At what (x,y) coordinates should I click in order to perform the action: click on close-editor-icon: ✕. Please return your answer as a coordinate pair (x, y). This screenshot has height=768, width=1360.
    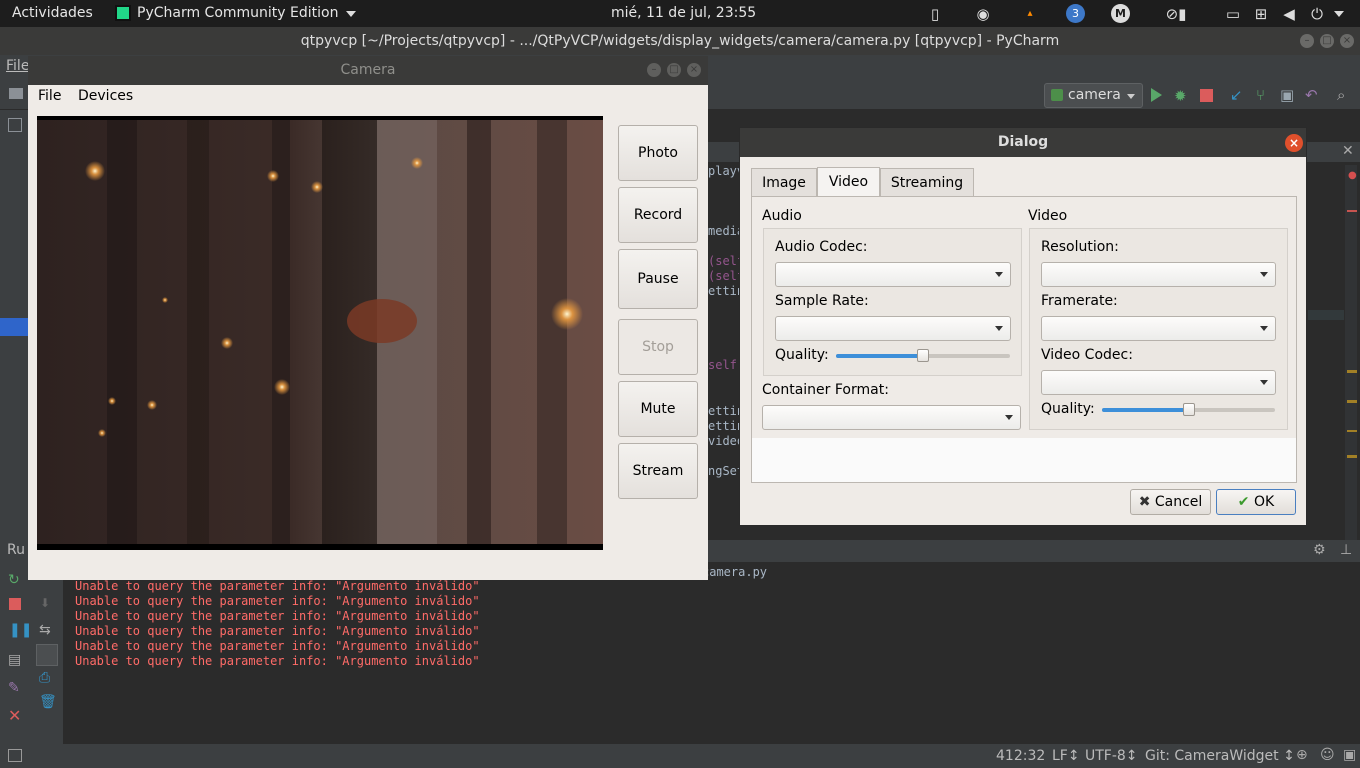
    Looking at the image, I should click on (1348, 151).